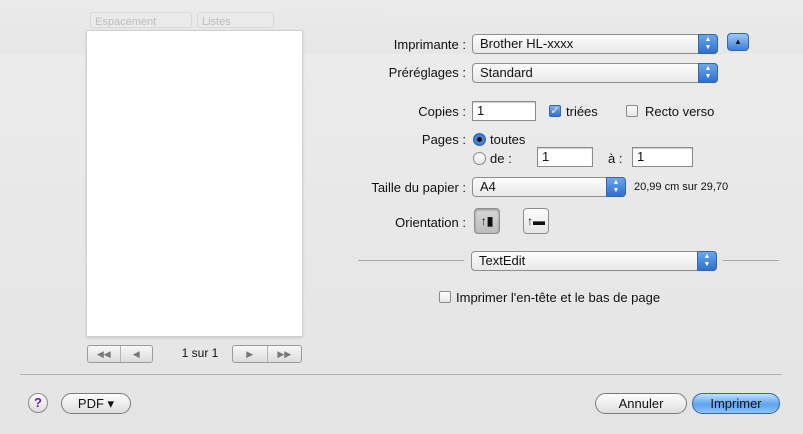 The height and width of the screenshot is (434, 803). Describe the element at coordinates (736, 403) in the screenshot. I see `print-button: Imprimer` at that location.